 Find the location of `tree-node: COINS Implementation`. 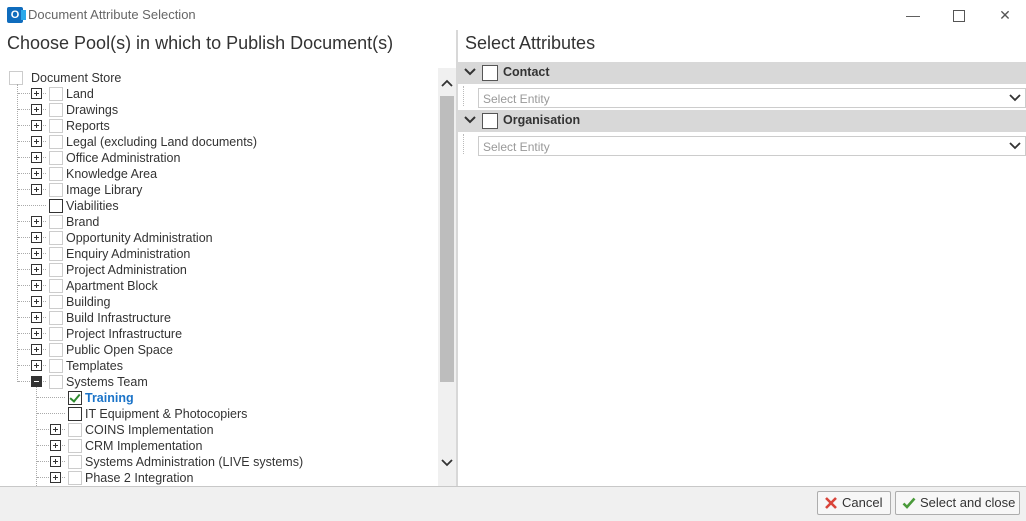

tree-node: COINS Implementation is located at coordinates (215, 430).